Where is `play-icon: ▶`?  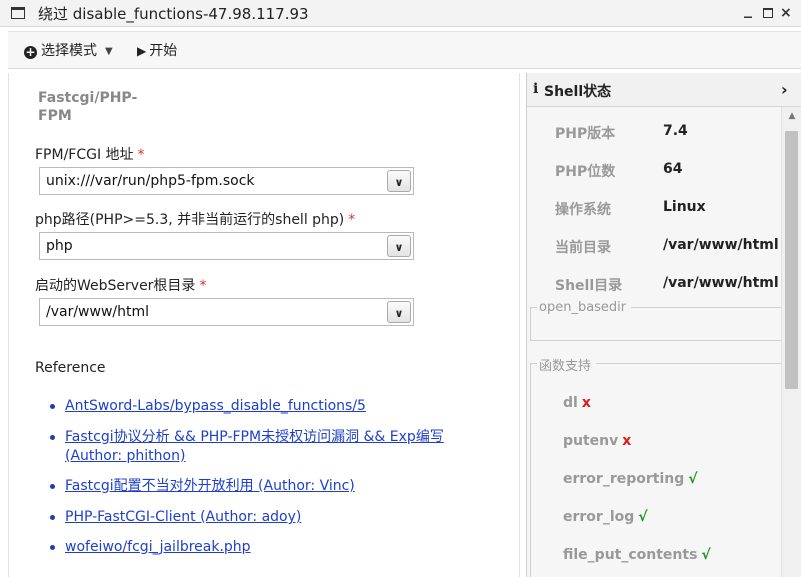
play-icon: ▶ is located at coordinates (142, 51).